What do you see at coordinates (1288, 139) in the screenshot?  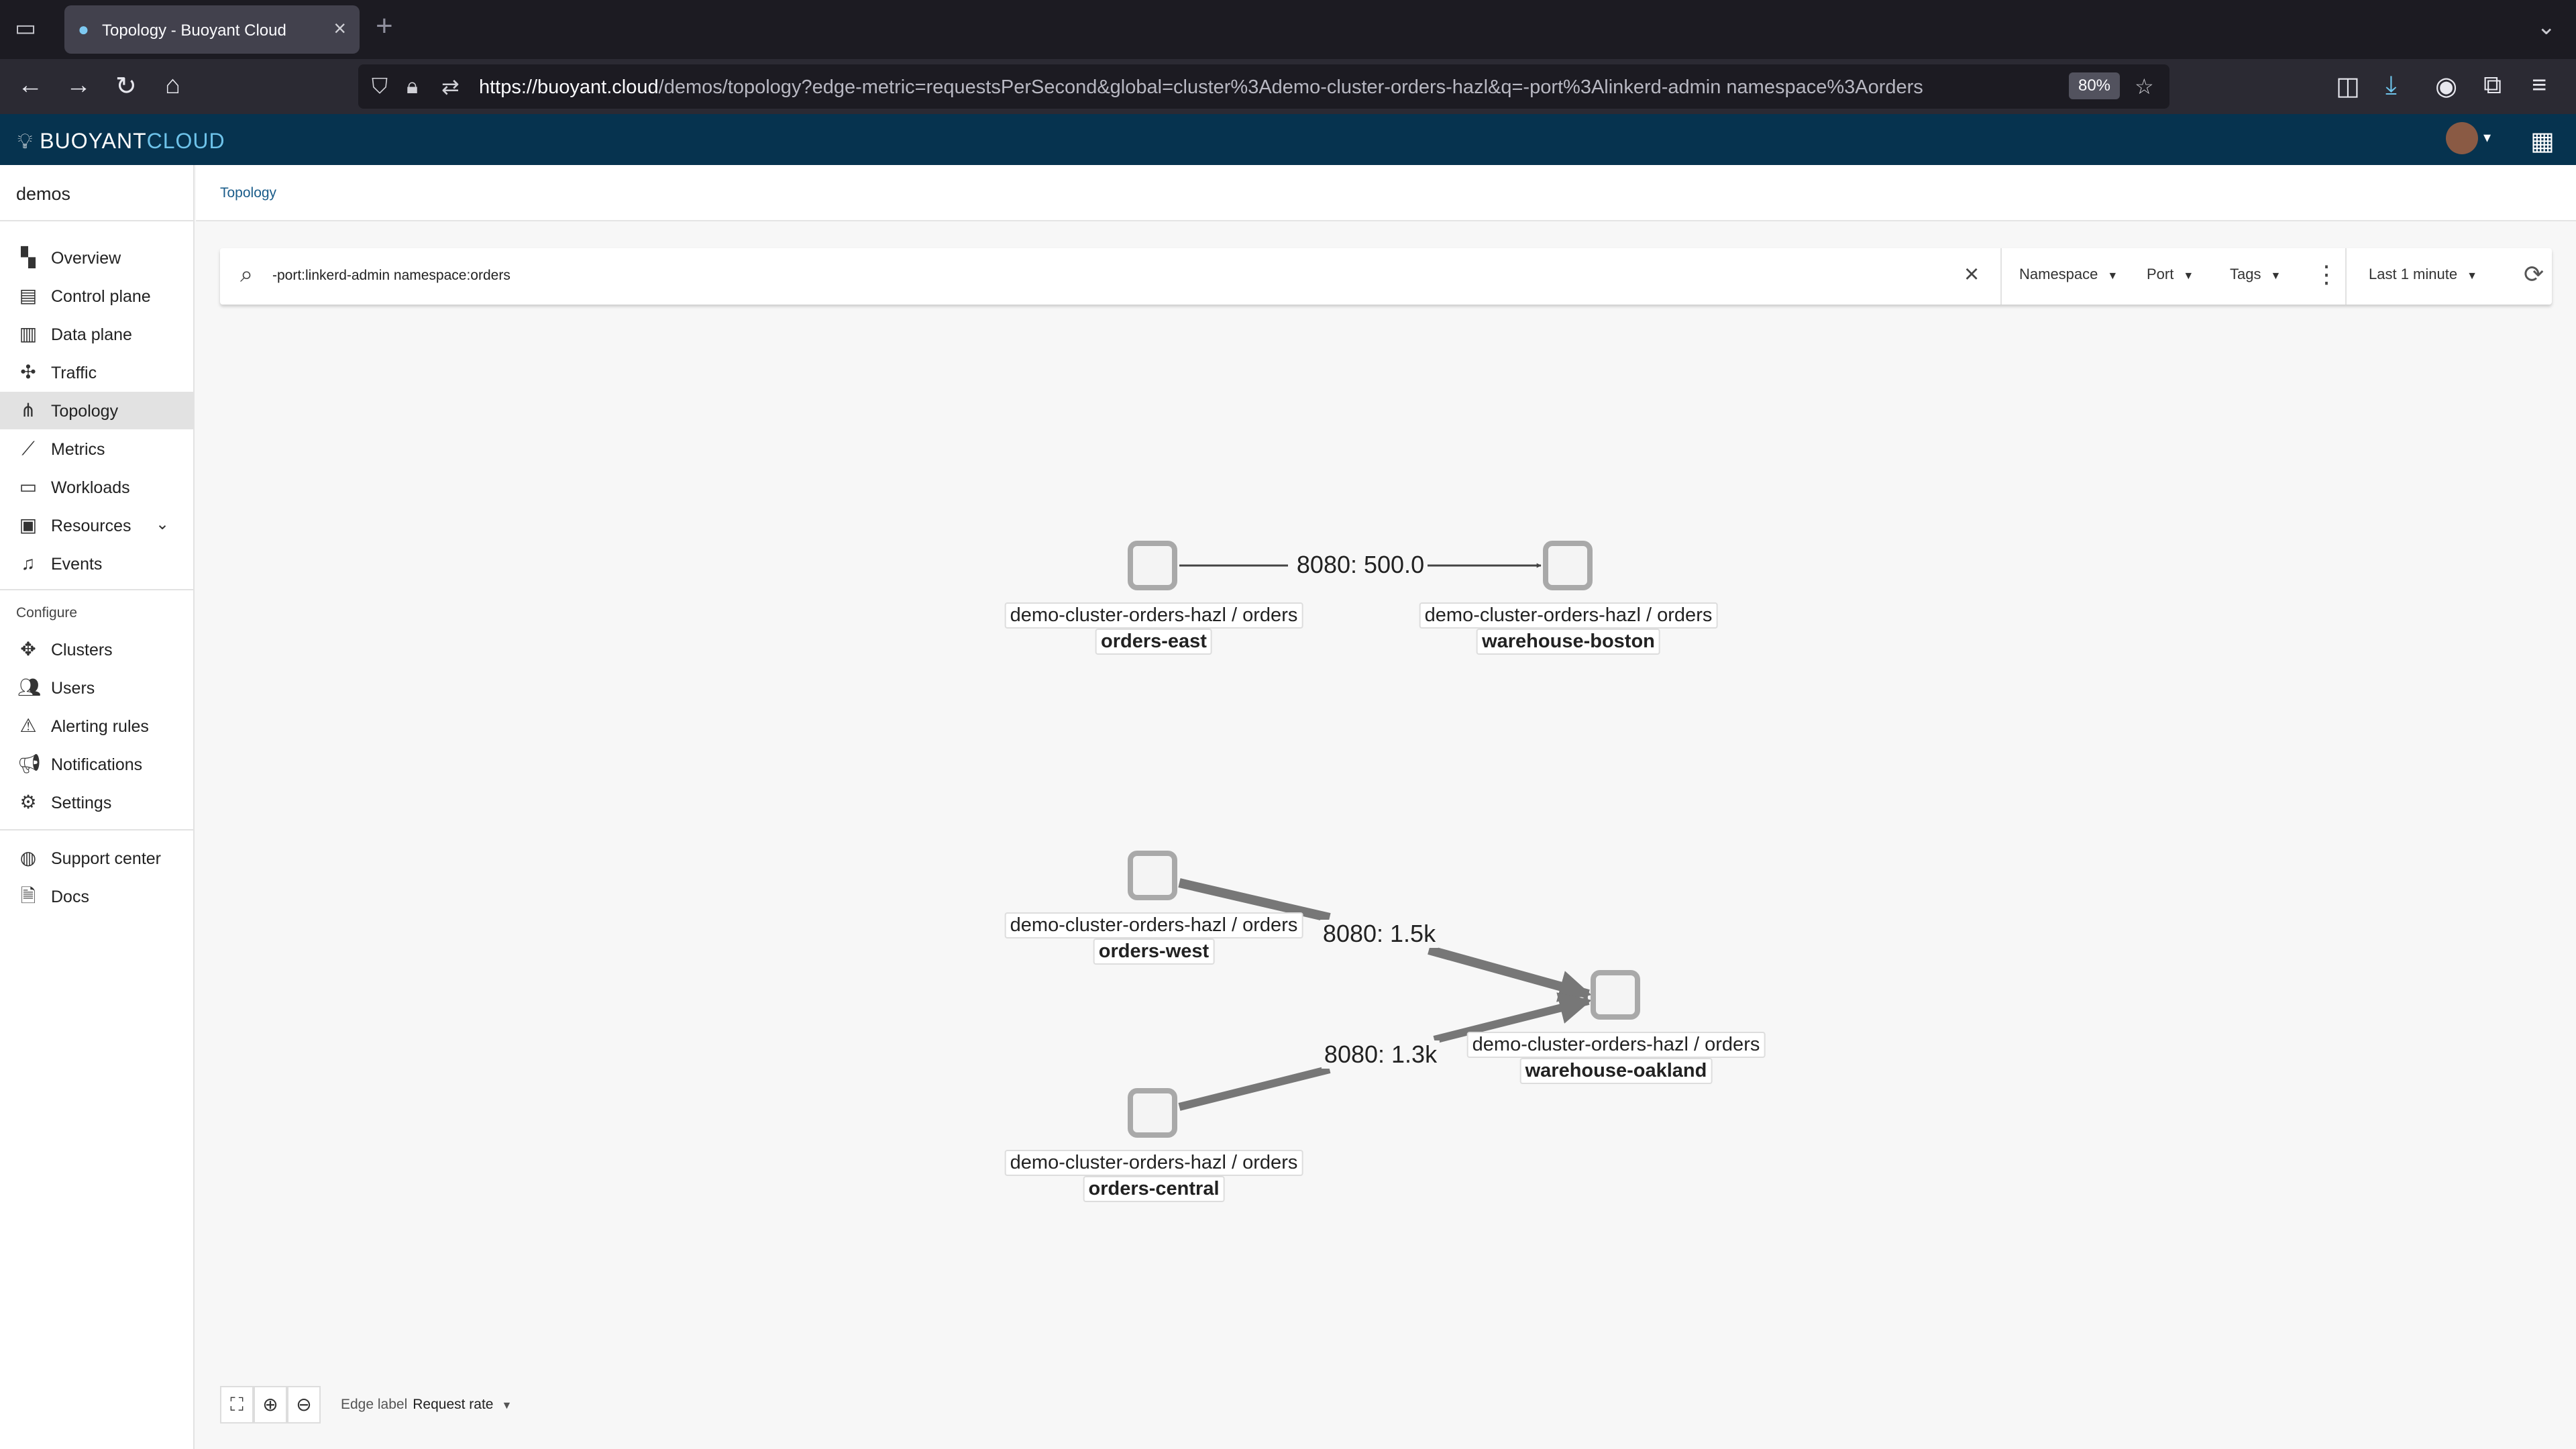 I see `app-header: 💡︎ BUOYANTCLOUD ▾ ▦` at bounding box center [1288, 139].